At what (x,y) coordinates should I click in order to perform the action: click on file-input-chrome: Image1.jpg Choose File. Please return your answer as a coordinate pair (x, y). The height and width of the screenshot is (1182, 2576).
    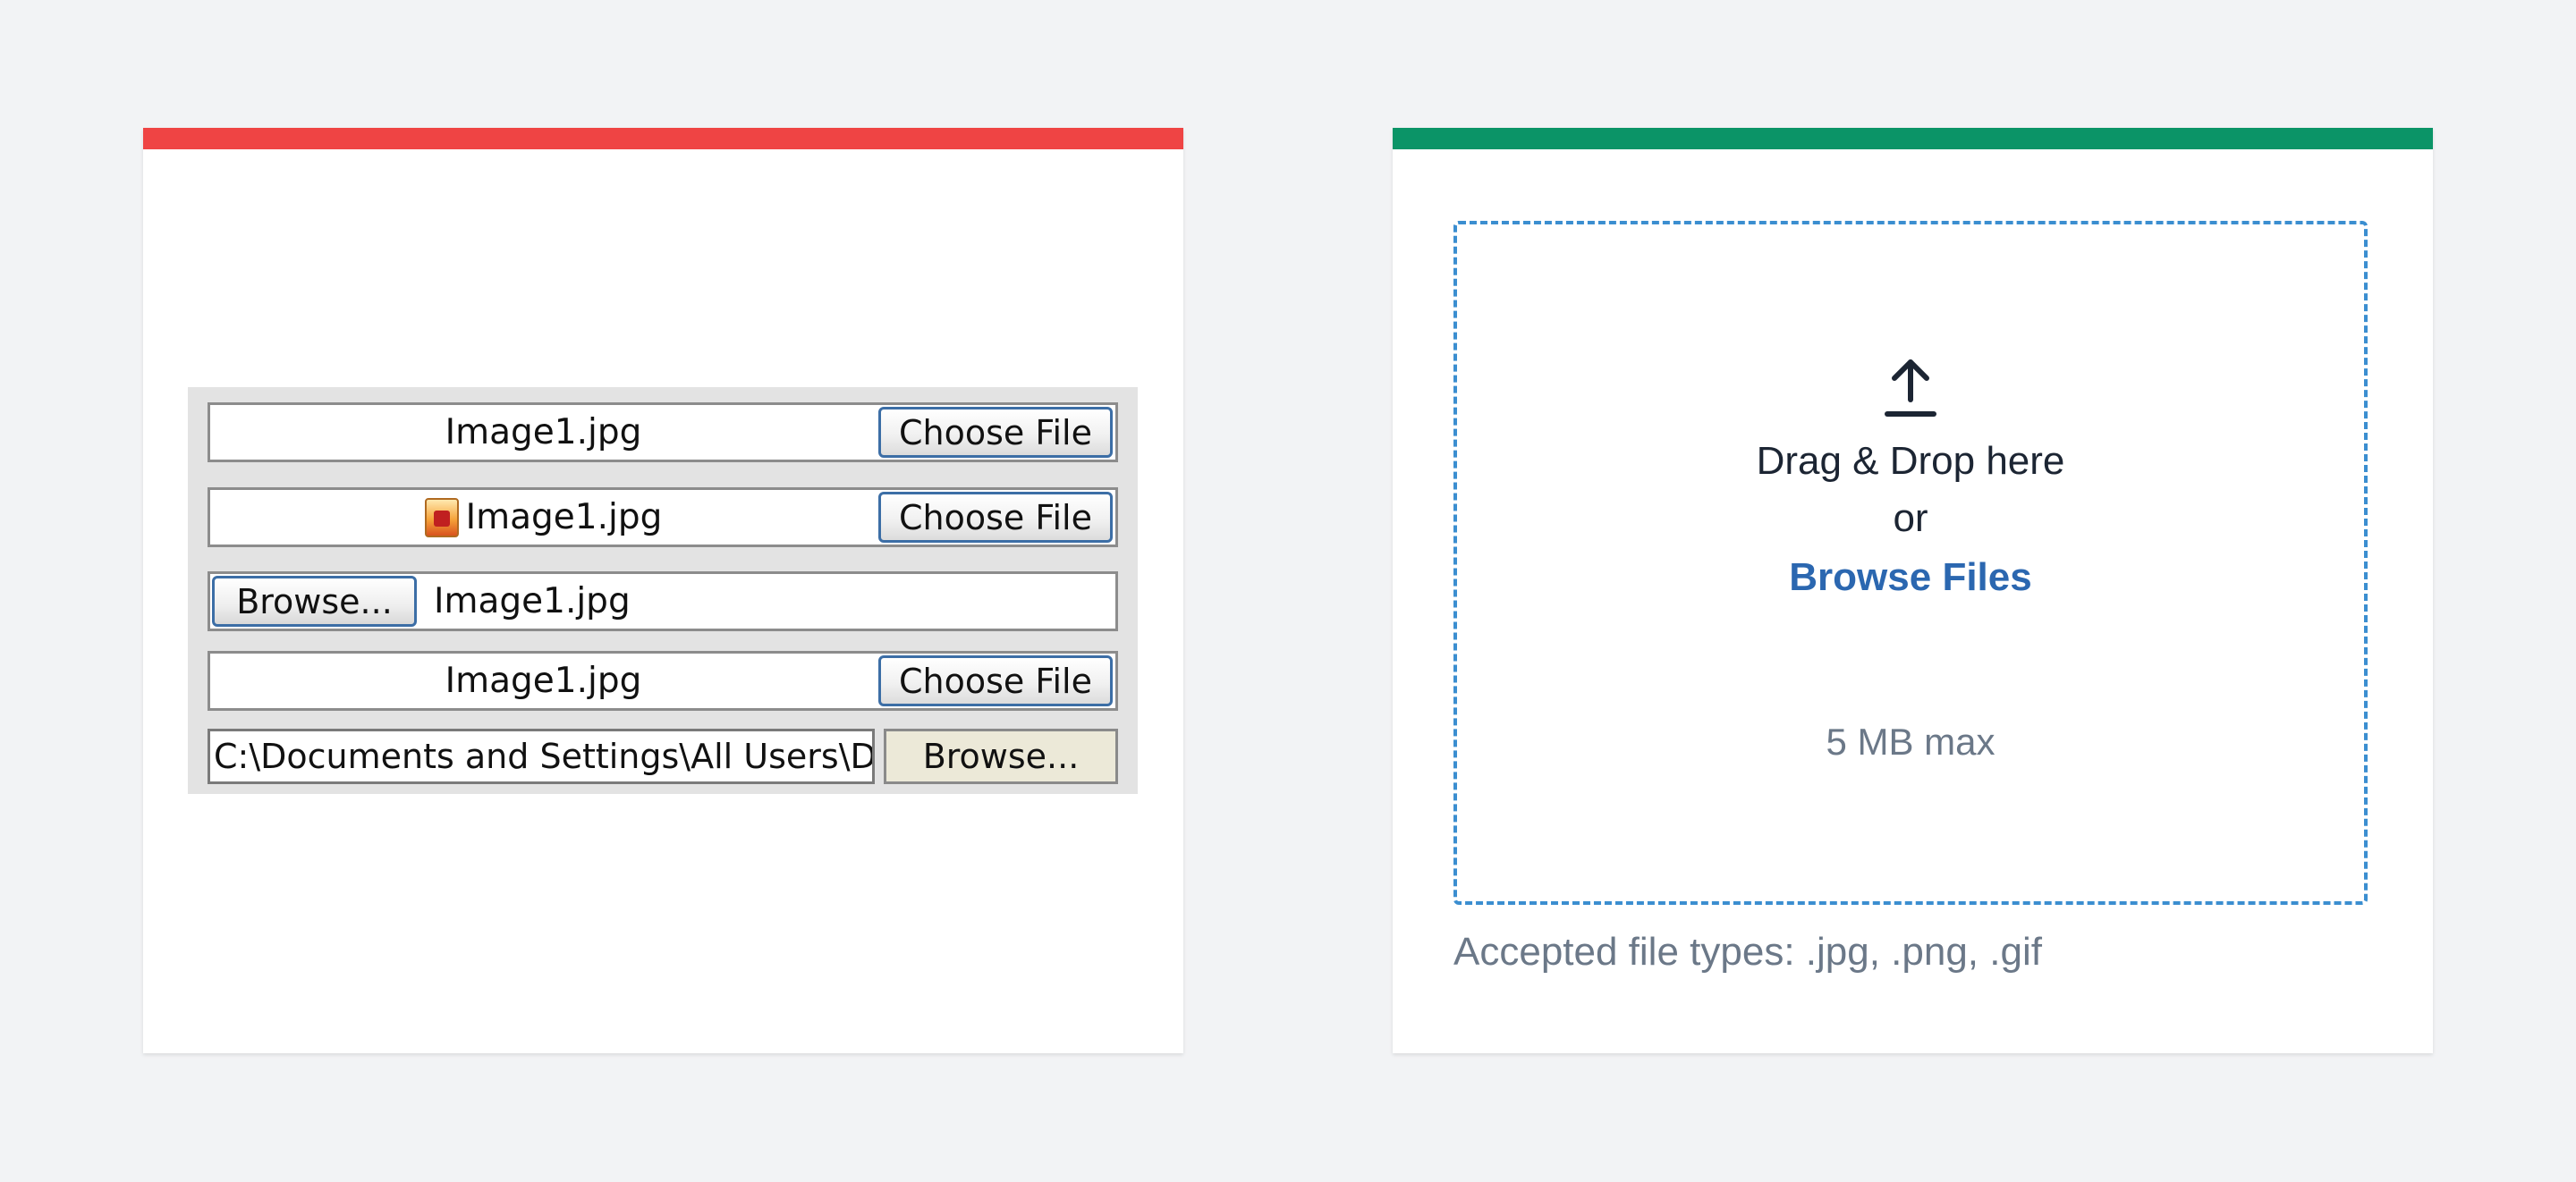
    Looking at the image, I should click on (663, 432).